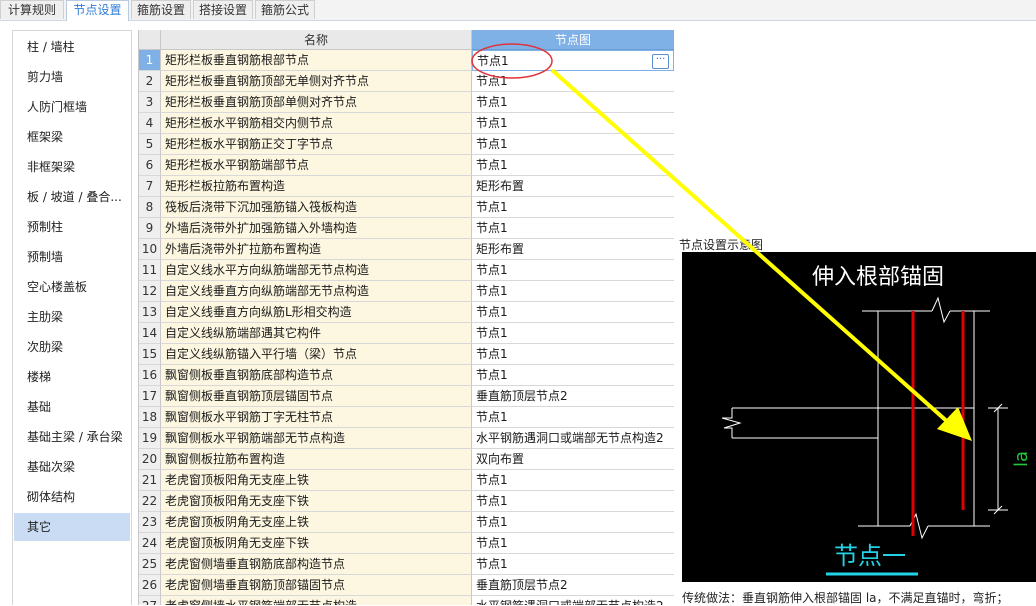 The height and width of the screenshot is (606, 1036). What do you see at coordinates (316, 501) in the screenshot?
I see `row-name: 老虎窗顶板阳角无支座下铁` at bounding box center [316, 501].